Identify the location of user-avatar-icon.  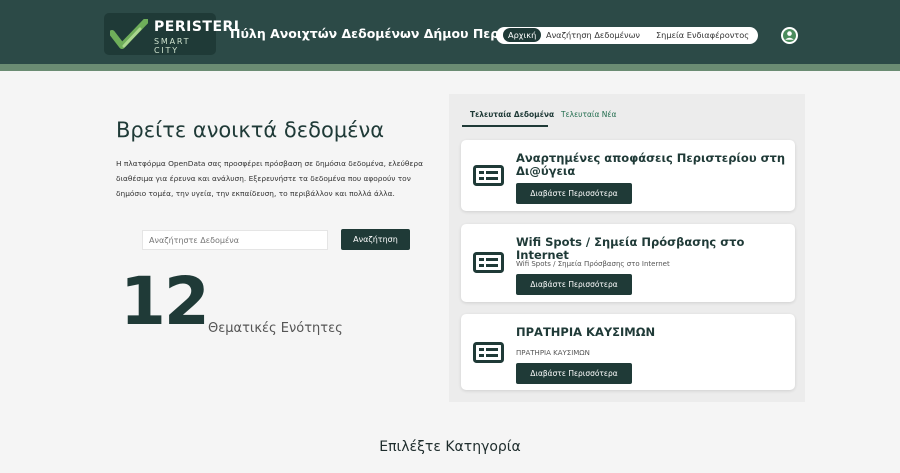
(789, 35).